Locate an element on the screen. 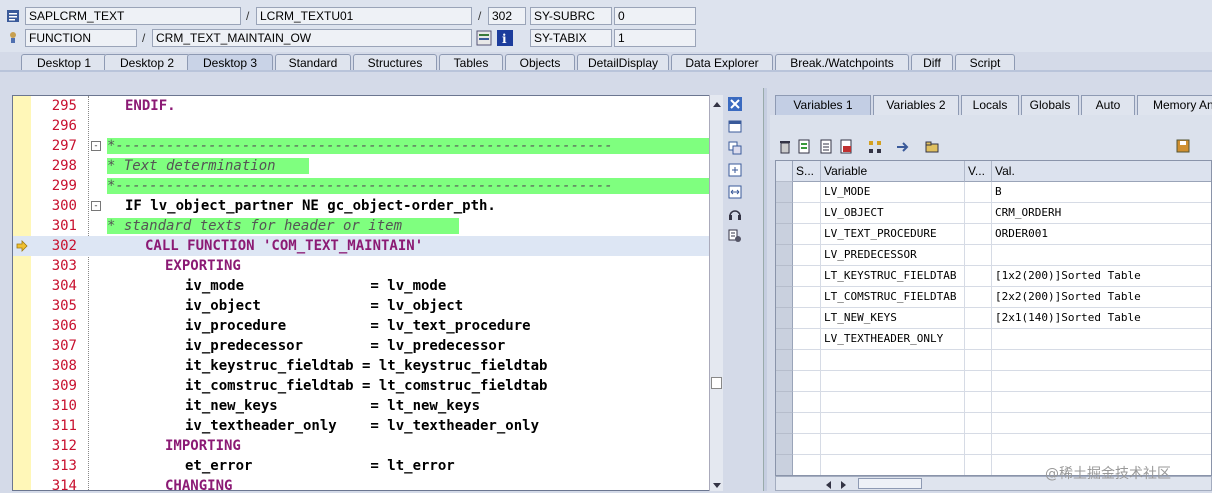  value-cell: [2x2(200)]Sorted Table is located at coordinates (1101, 297).